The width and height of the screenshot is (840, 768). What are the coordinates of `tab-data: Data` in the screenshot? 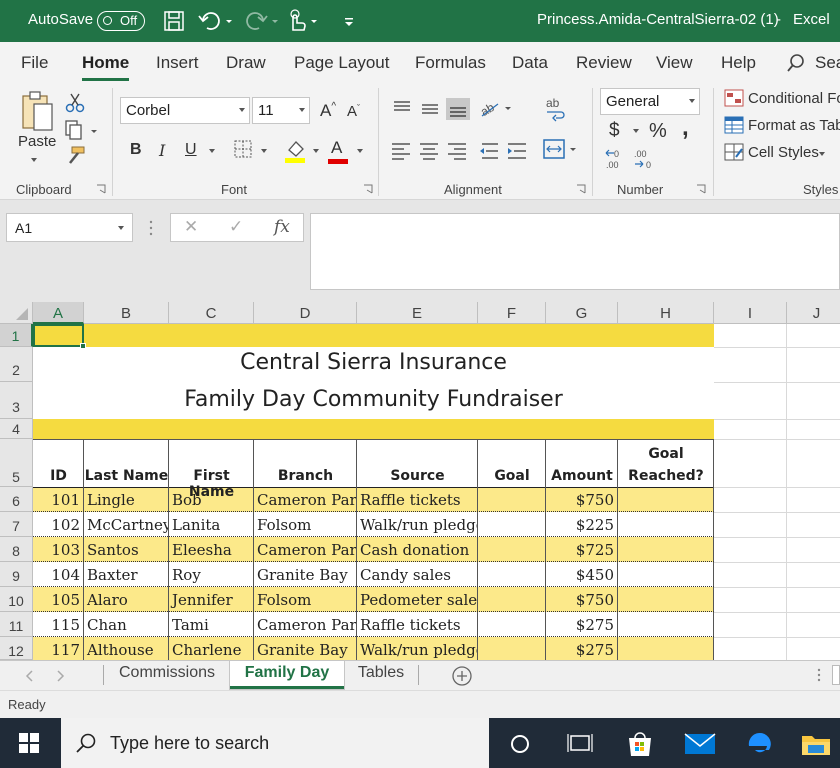 It's located at (530, 63).